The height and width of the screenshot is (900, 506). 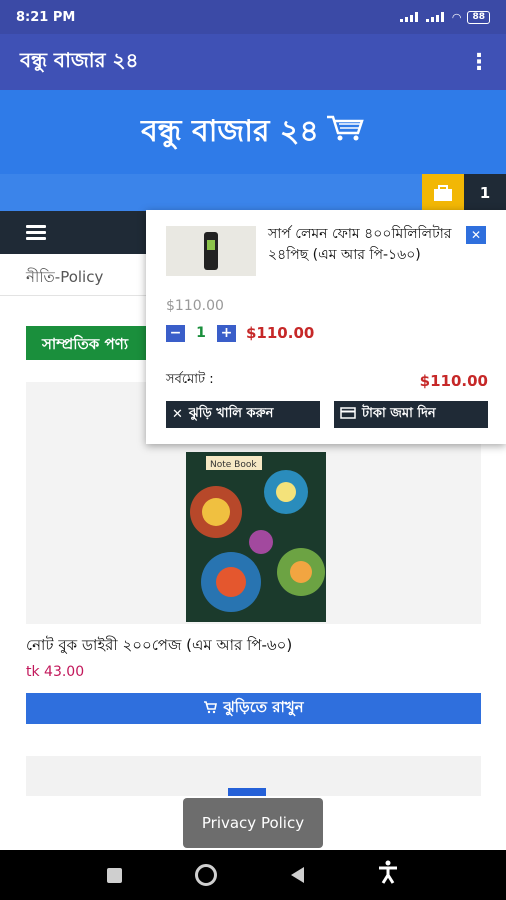 I want to click on shopping-bag-icon, so click(x=443, y=192).